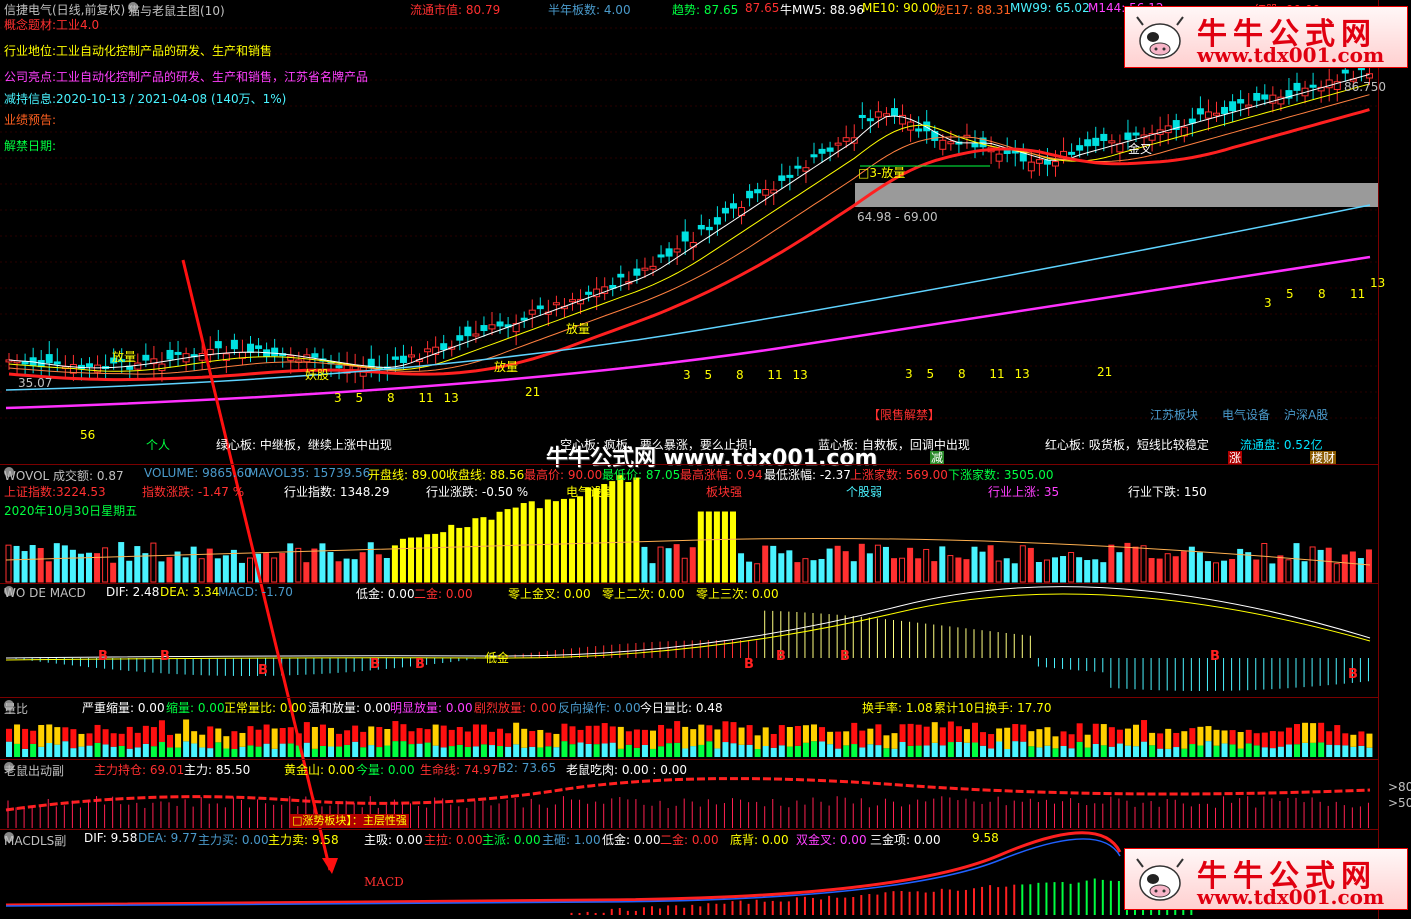 This screenshot has width=1411, height=919. Describe the element at coordinates (176, 11) in the screenshot. I see `indicator-name-text: 猫与老鼠主图(10)` at that location.